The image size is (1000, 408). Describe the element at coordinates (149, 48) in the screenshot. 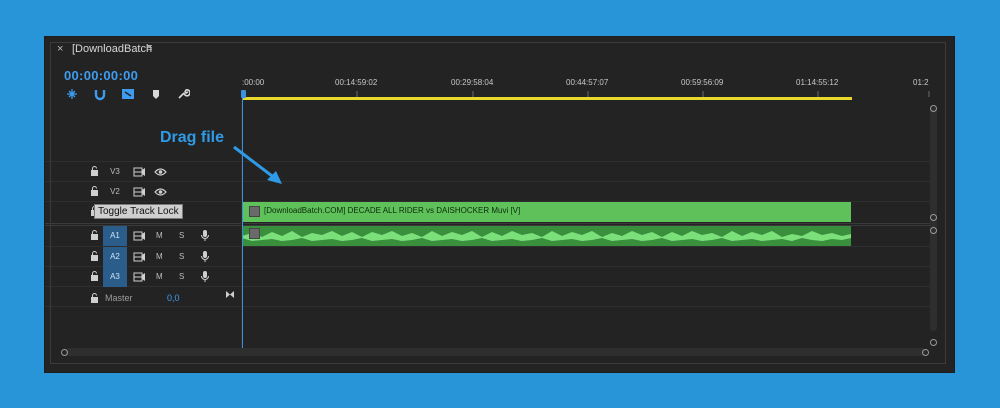

I see `panel-menu-icon: ≡` at that location.